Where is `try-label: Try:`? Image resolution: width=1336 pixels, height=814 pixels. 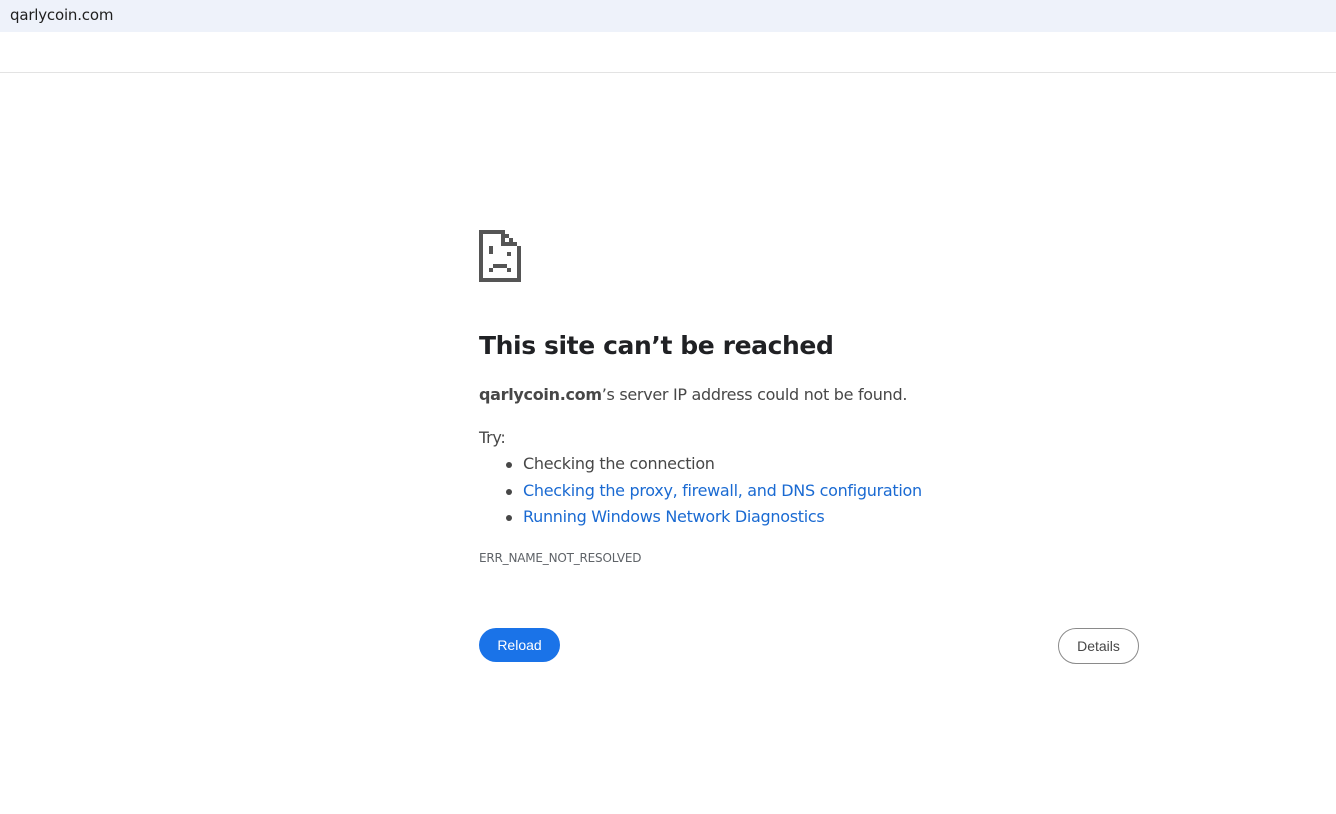
try-label: Try: is located at coordinates (492, 437).